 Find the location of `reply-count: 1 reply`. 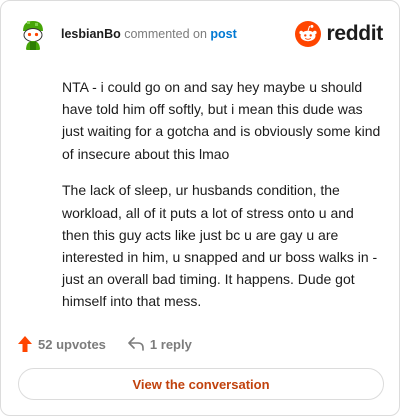

reply-count: 1 reply is located at coordinates (170, 344).